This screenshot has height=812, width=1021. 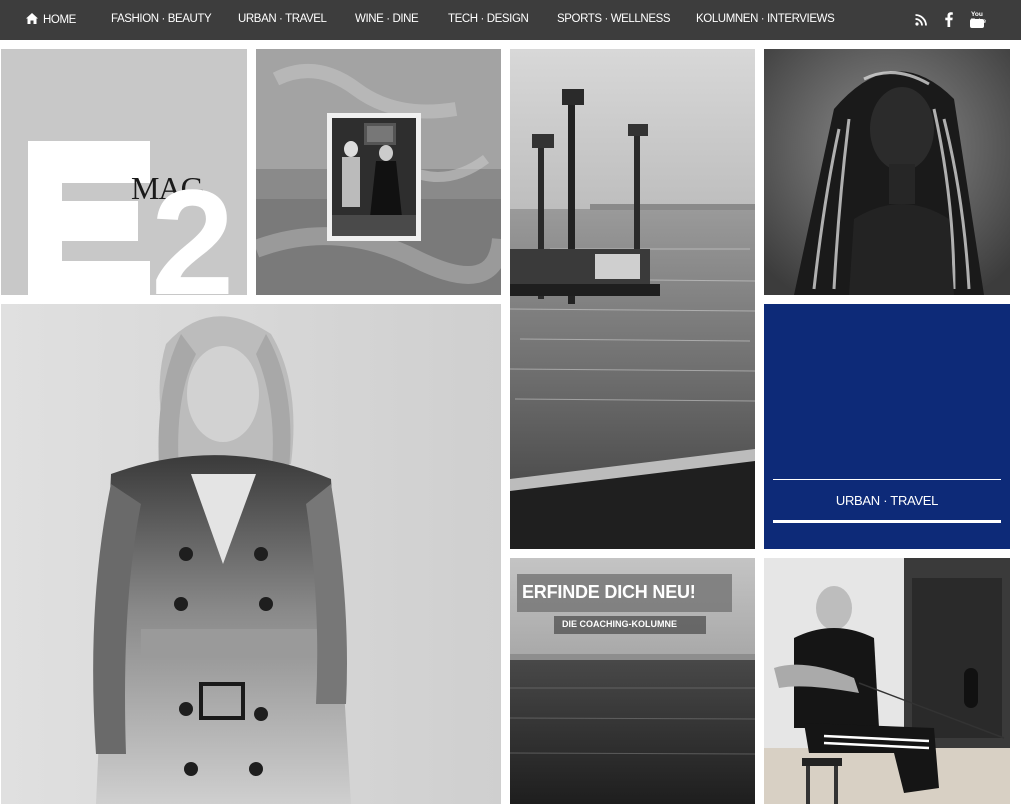 I want to click on harbour-photo-image, so click(x=632, y=299).